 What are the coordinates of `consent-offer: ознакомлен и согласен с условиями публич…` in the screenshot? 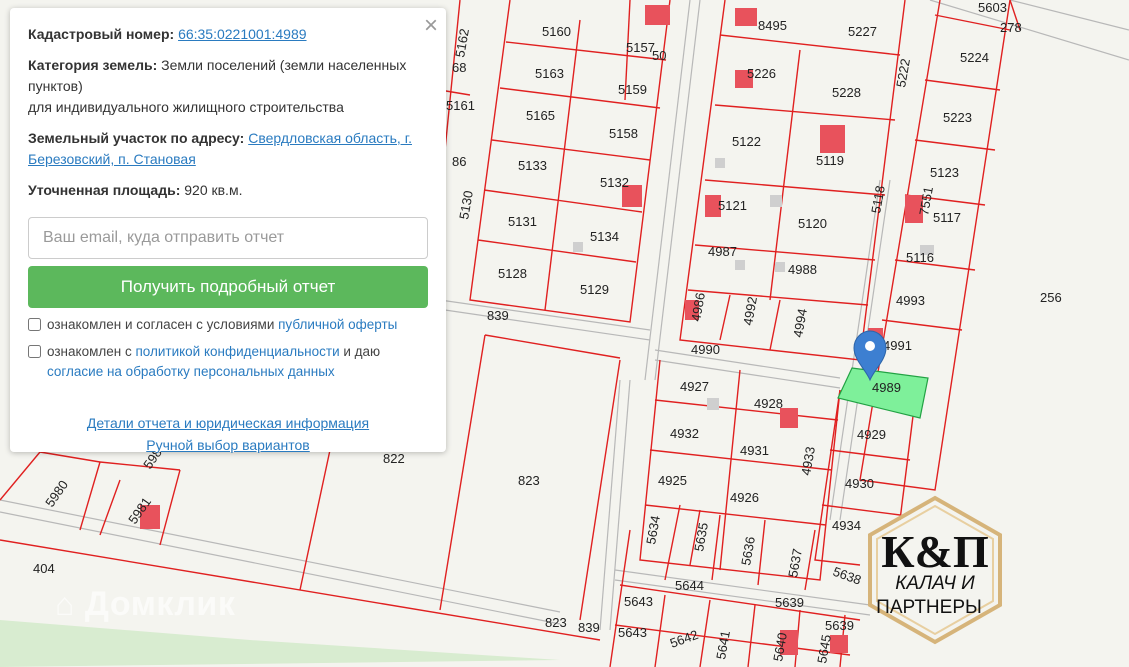 It's located at (228, 325).